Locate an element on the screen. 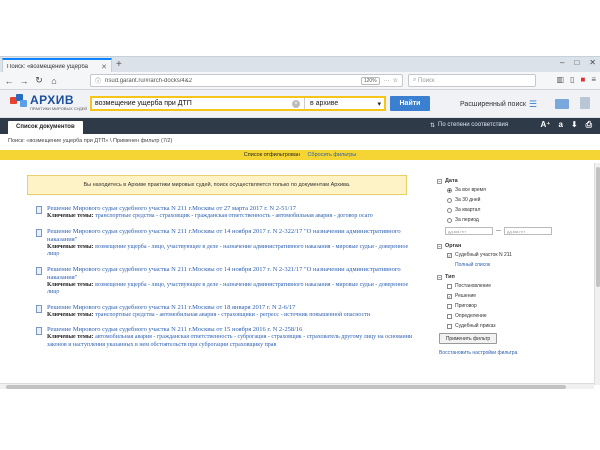 This screenshot has height=450, width=600. new-tab-icon: + is located at coordinates (119, 64).